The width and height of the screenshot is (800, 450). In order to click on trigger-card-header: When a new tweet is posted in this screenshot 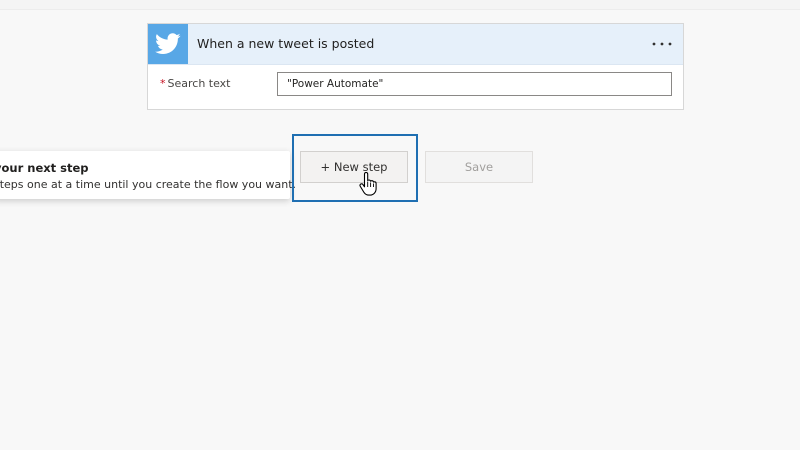, I will do `click(415, 44)`.